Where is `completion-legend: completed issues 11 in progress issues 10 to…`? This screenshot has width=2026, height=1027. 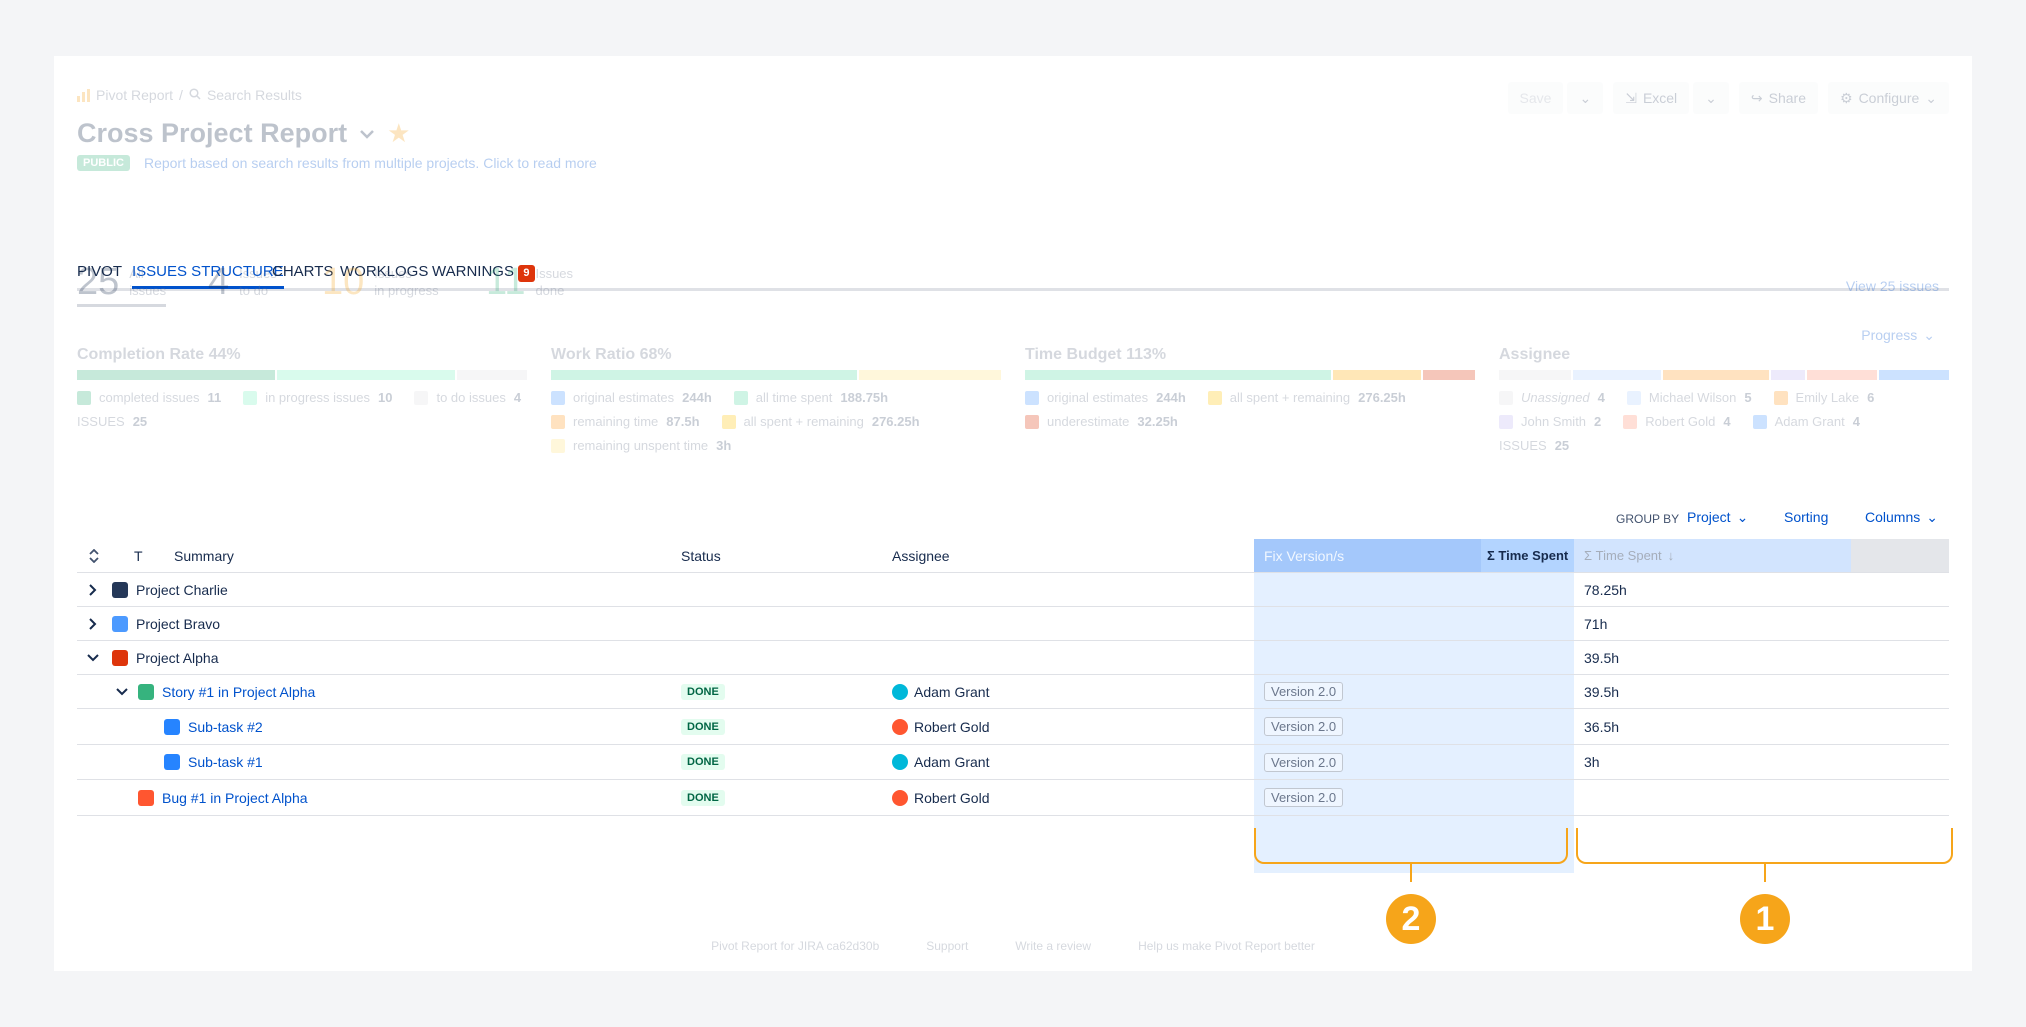 completion-legend: completed issues 11 in progress issues 10 to… is located at coordinates (302, 409).